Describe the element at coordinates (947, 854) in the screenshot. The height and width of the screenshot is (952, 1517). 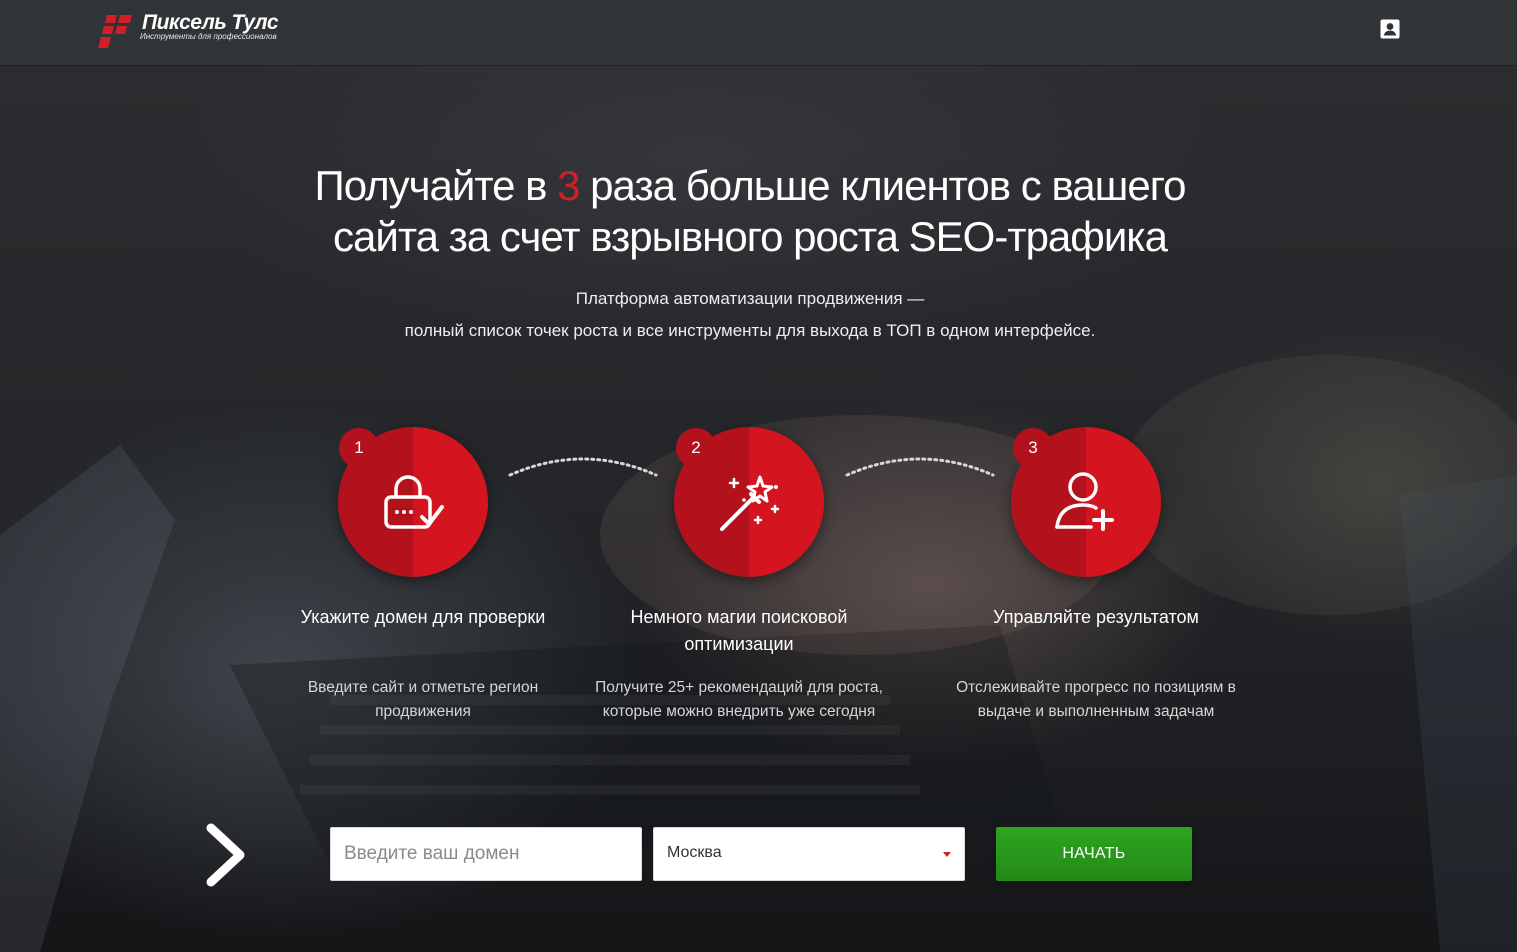
I see `caret-down-icon` at that location.